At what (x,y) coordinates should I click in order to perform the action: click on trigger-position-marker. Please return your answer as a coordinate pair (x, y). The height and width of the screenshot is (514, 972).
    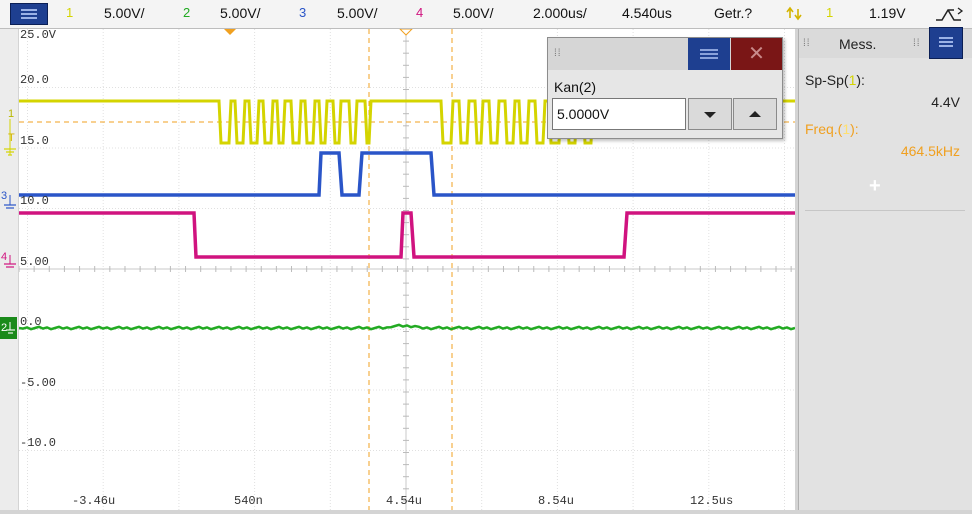
    Looking at the image, I should click on (406, 32).